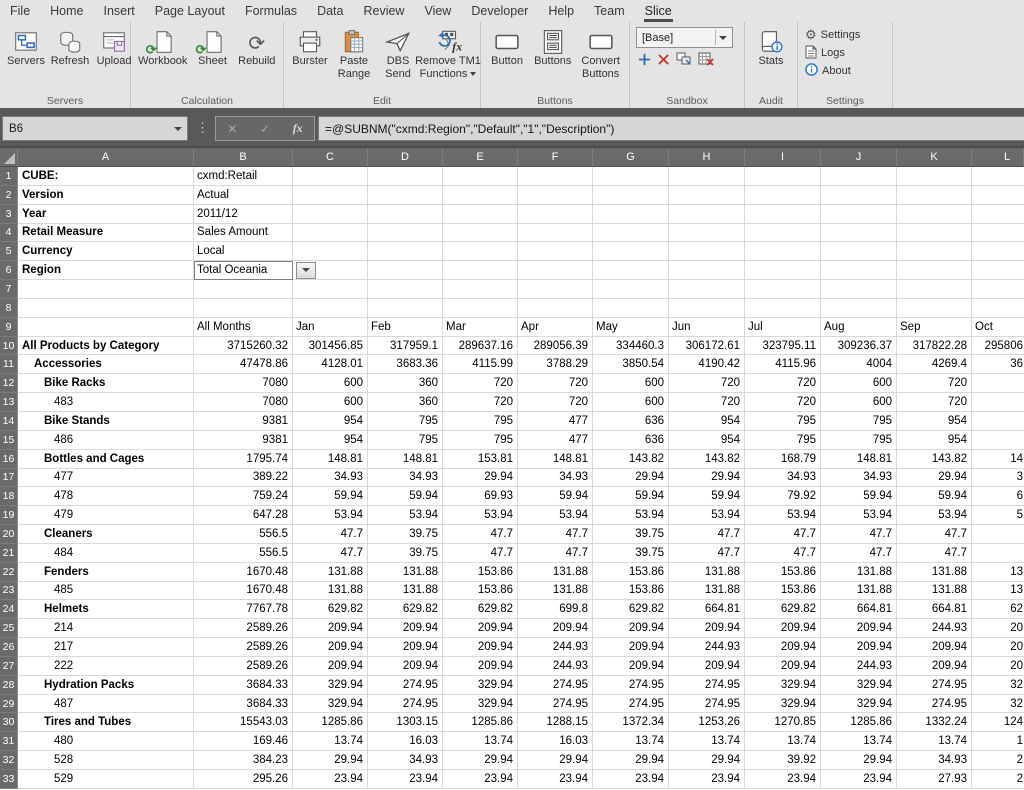 The width and height of the screenshot is (1024, 790). Describe the element at coordinates (106, 629) in the screenshot. I see `cell: 214` at that location.